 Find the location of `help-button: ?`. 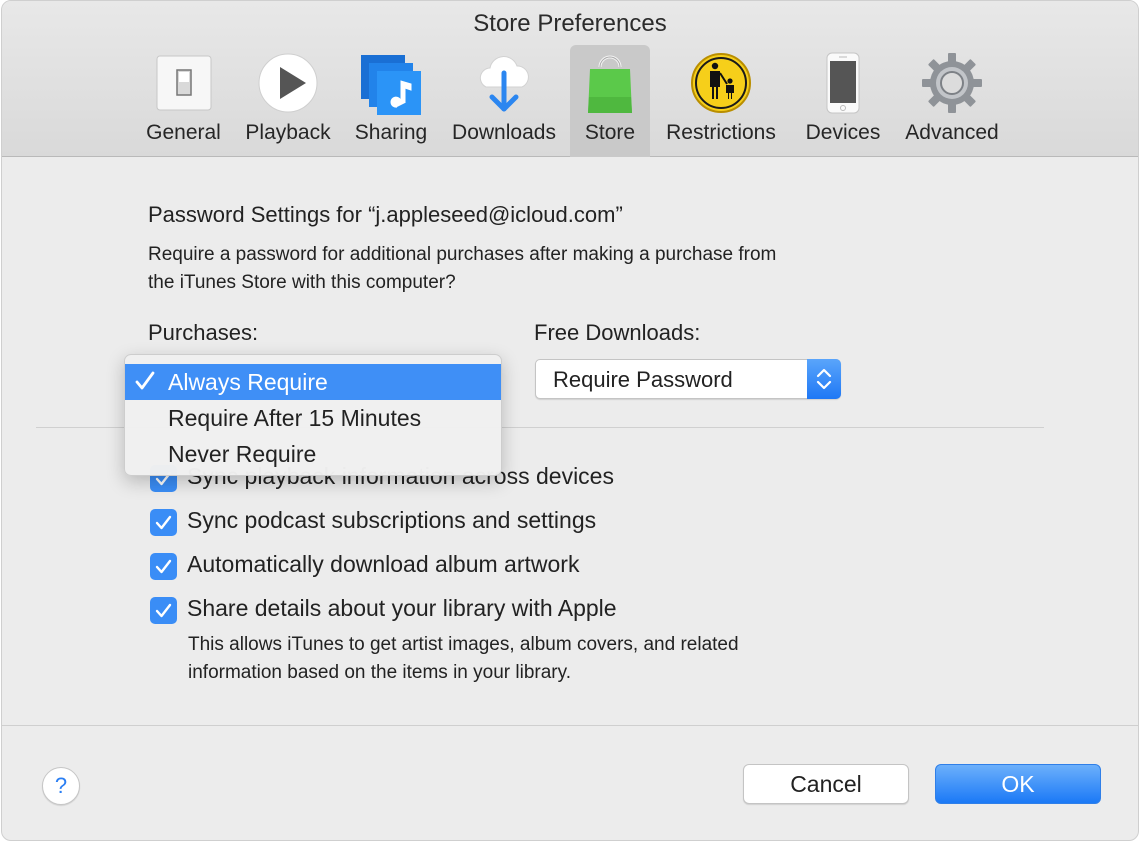

help-button: ? is located at coordinates (61, 786).